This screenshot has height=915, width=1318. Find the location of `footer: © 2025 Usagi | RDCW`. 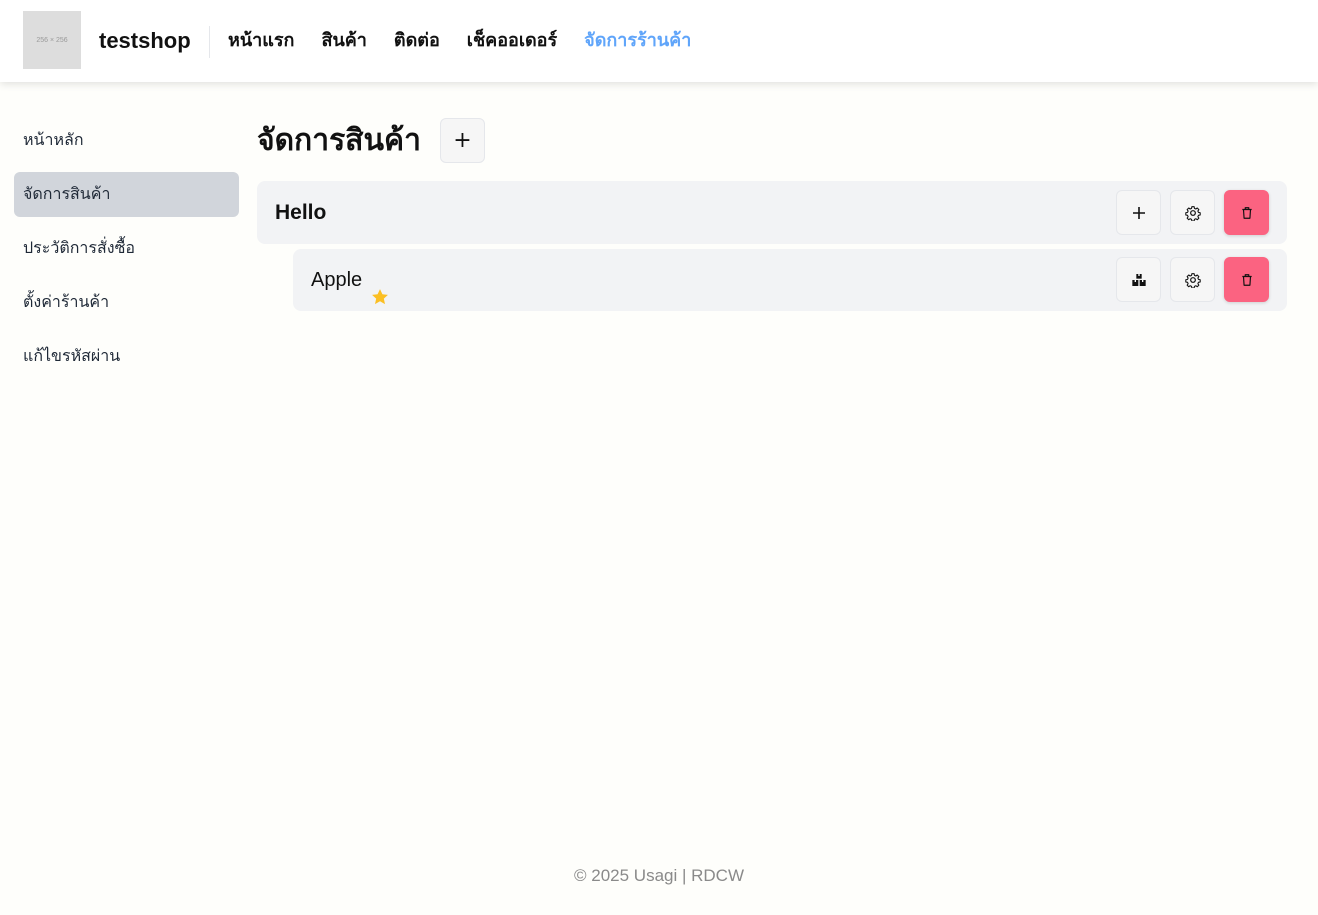

footer: © 2025 Usagi | RDCW is located at coordinates (659, 875).